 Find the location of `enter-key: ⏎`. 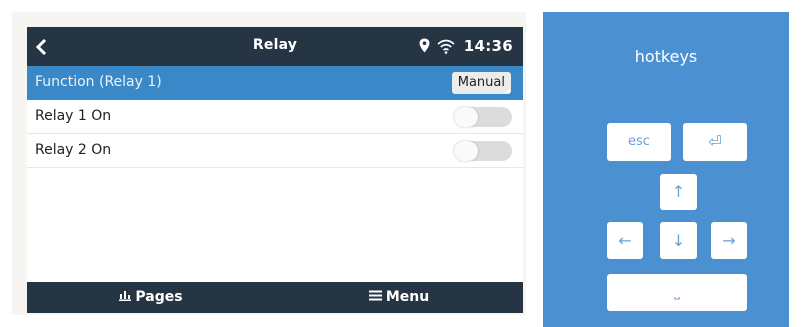

enter-key: ⏎ is located at coordinates (715, 142).